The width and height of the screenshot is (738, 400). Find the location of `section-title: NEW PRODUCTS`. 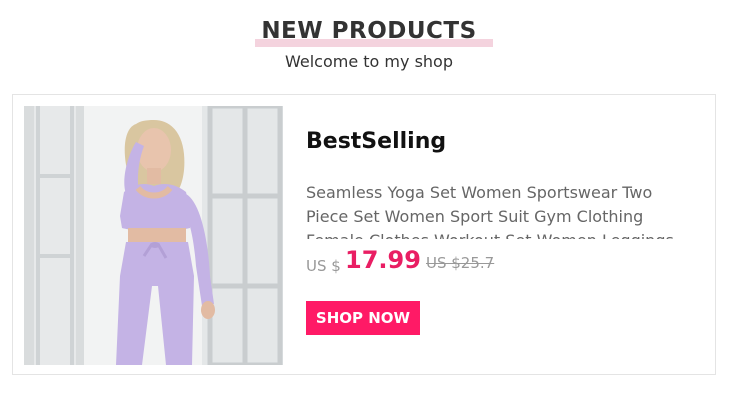

section-title: NEW PRODUCTS is located at coordinates (373, 32).